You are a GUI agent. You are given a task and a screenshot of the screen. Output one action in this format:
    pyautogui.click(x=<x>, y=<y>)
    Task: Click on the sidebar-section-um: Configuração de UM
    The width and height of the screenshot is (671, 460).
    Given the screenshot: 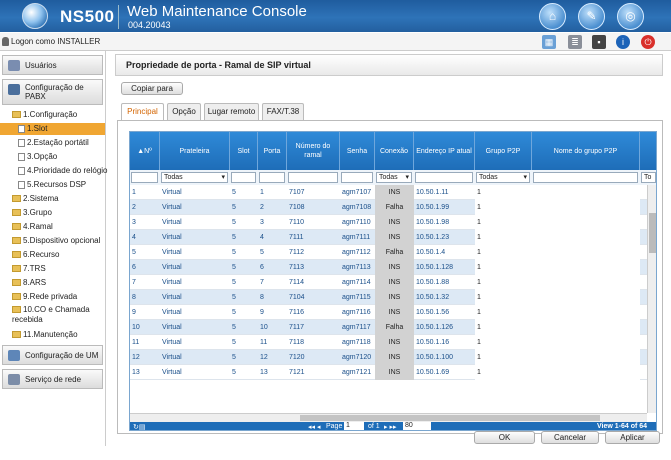 What is the action you would take?
    pyautogui.click(x=52, y=355)
    